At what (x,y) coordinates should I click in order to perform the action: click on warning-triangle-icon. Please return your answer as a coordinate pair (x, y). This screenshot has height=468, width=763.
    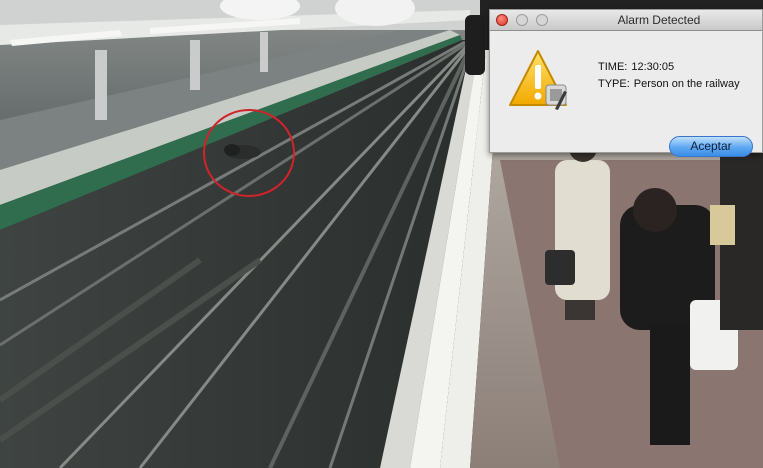
    Looking at the image, I should click on (538, 80).